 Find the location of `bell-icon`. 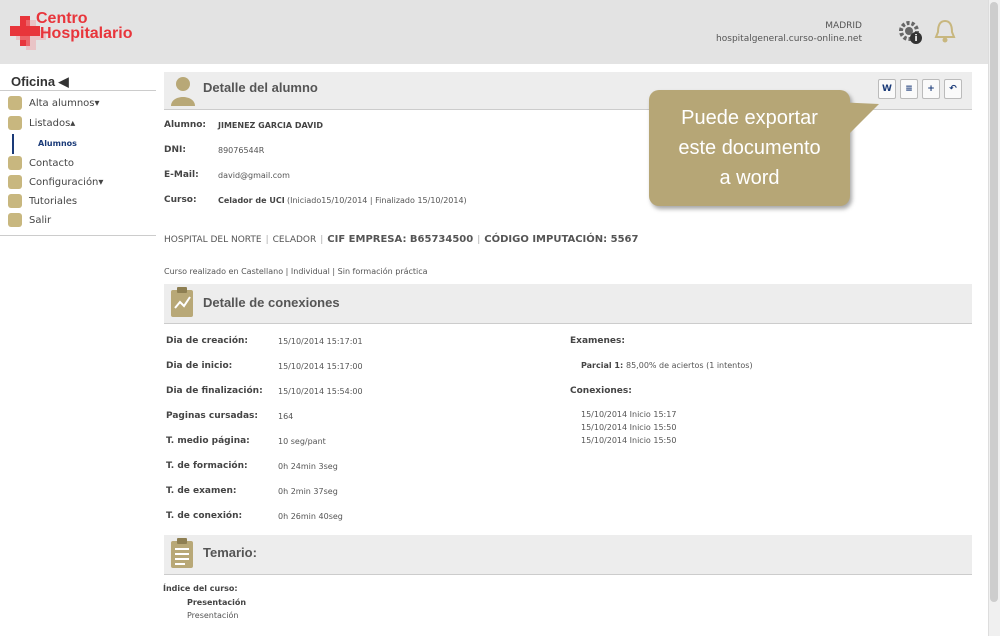

bell-icon is located at coordinates (945, 31).